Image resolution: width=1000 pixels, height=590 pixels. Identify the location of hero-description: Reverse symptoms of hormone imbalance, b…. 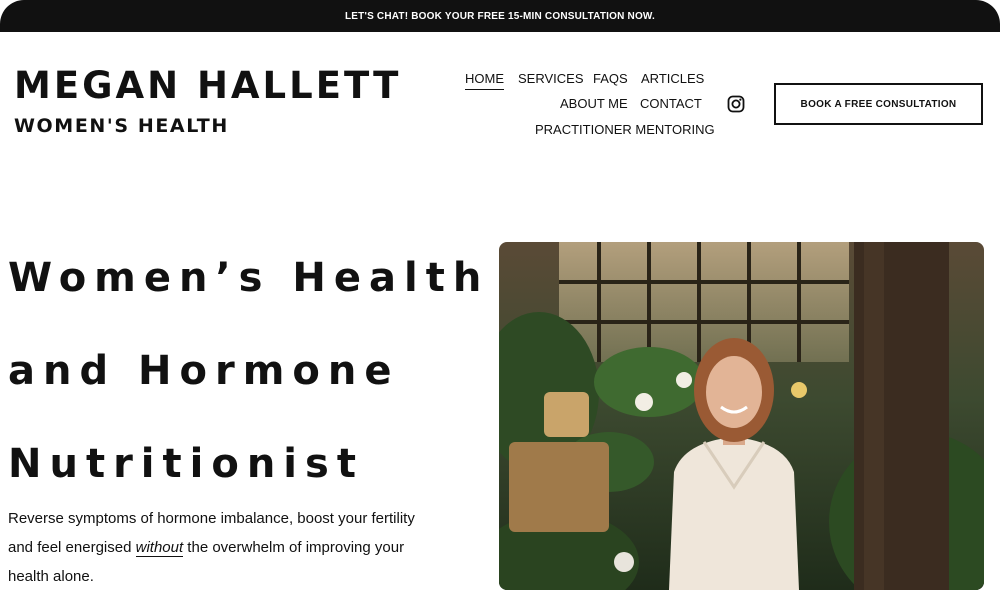
(218, 547).